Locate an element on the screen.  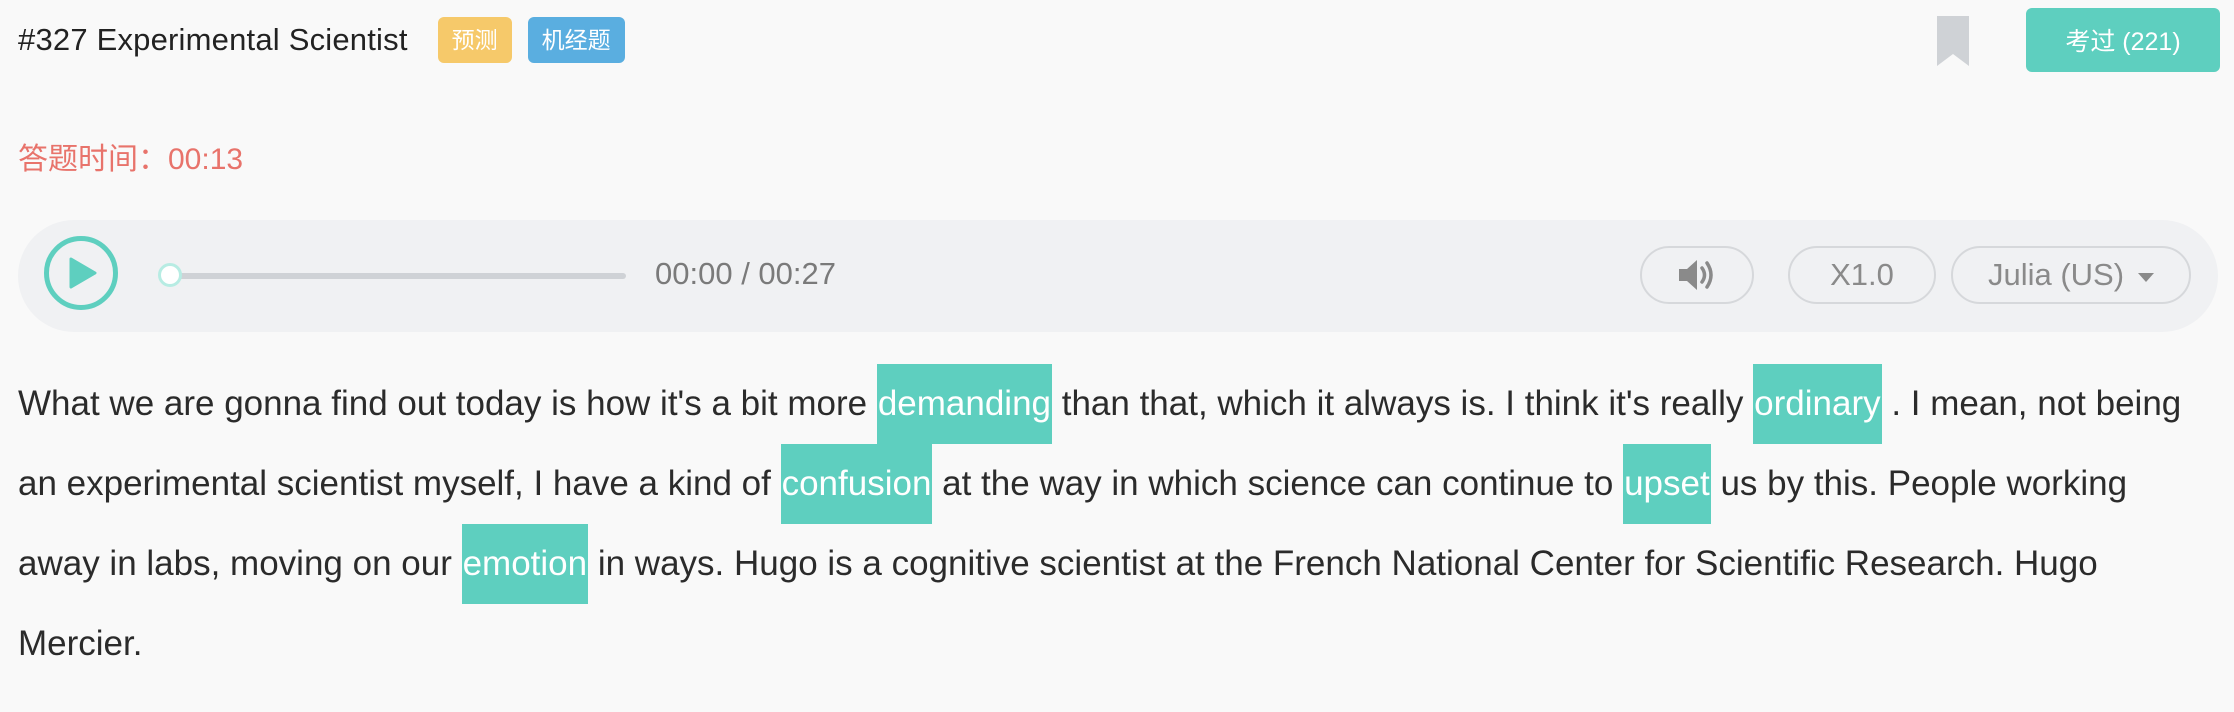
question-header: #327 Experimental Scientist 预测 机经题 is located at coordinates (321, 40).